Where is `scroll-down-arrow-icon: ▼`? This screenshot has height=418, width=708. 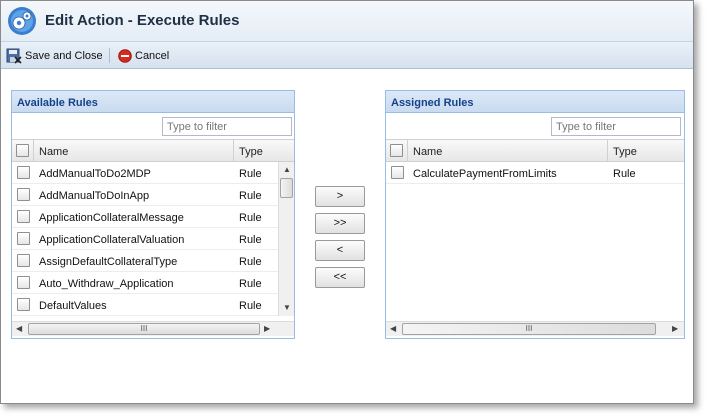 scroll-down-arrow-icon: ▼ is located at coordinates (287, 308).